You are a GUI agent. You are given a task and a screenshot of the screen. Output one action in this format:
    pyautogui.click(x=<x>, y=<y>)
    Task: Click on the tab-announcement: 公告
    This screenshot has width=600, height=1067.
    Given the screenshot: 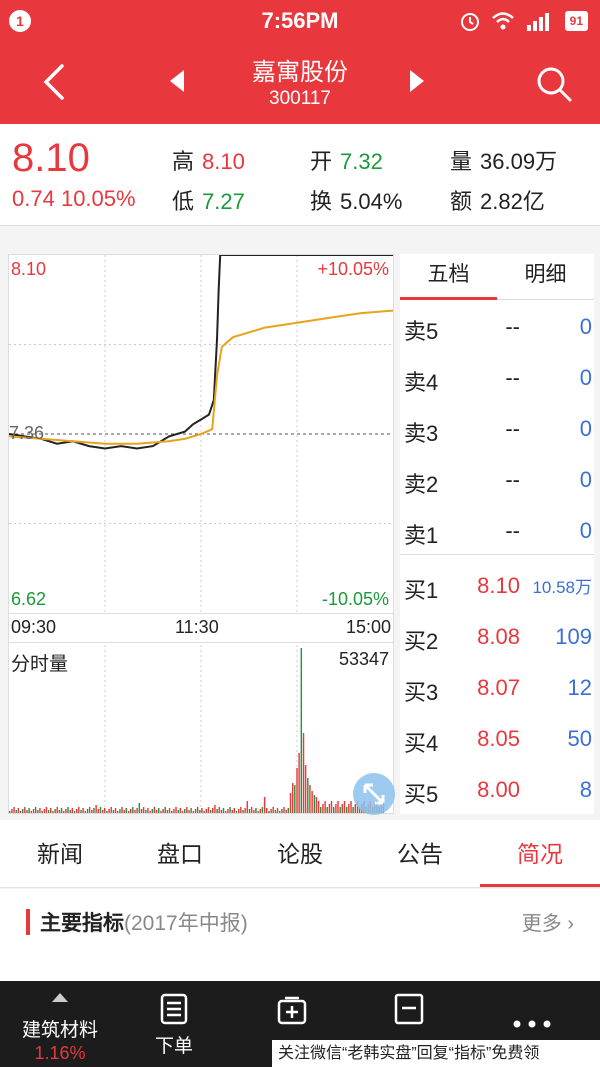 What is the action you would take?
    pyautogui.click(x=420, y=854)
    